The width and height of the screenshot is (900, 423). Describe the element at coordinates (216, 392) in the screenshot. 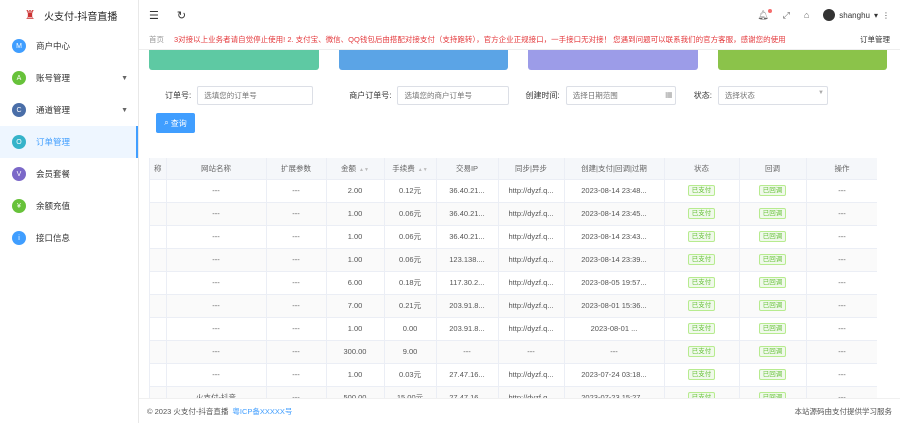

I see `table-cell: 火支付-抖音` at that location.